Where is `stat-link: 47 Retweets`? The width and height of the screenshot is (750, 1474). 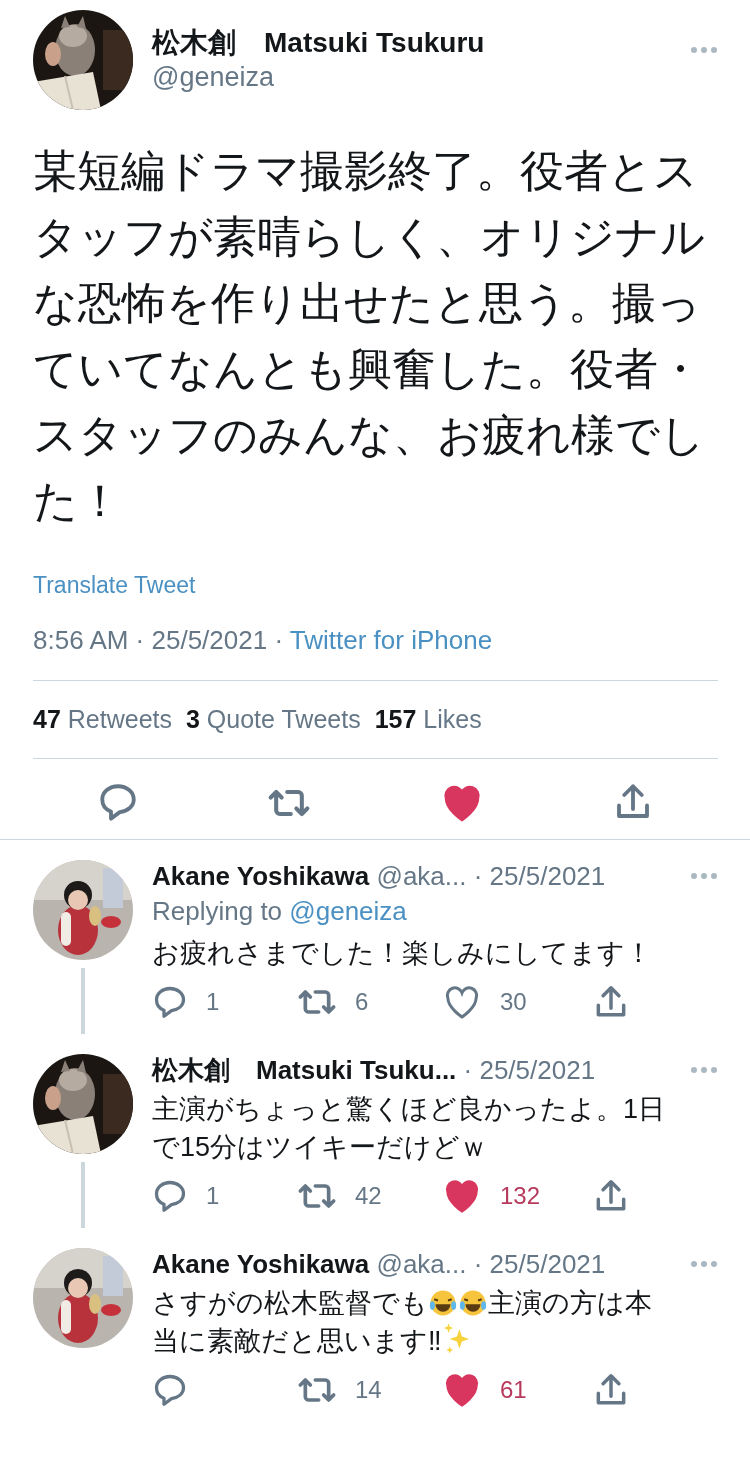 stat-link: 47 Retweets is located at coordinates (102, 719).